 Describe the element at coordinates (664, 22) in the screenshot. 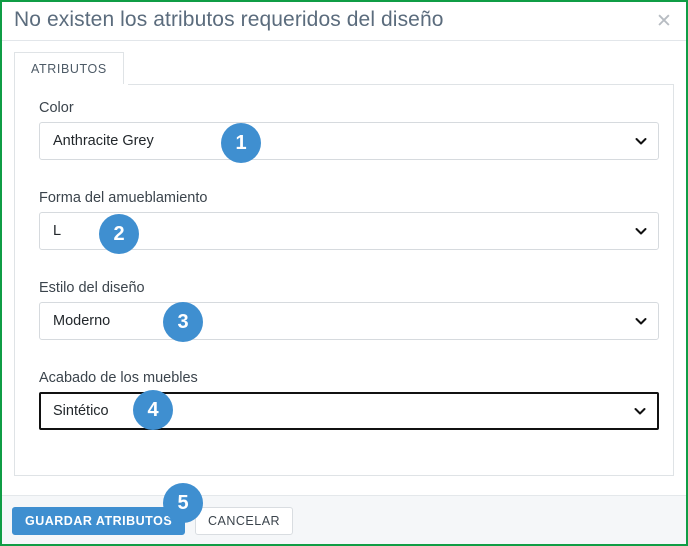

I see `close-icon: ✕` at that location.